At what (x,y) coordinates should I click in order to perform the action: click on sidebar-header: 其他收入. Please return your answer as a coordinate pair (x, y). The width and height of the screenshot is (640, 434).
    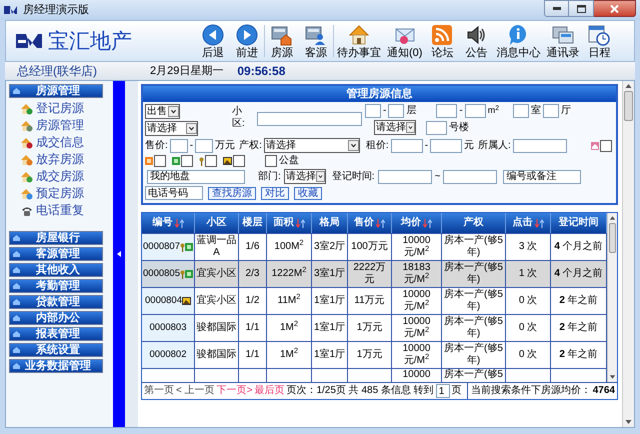
    Looking at the image, I should click on (56, 270).